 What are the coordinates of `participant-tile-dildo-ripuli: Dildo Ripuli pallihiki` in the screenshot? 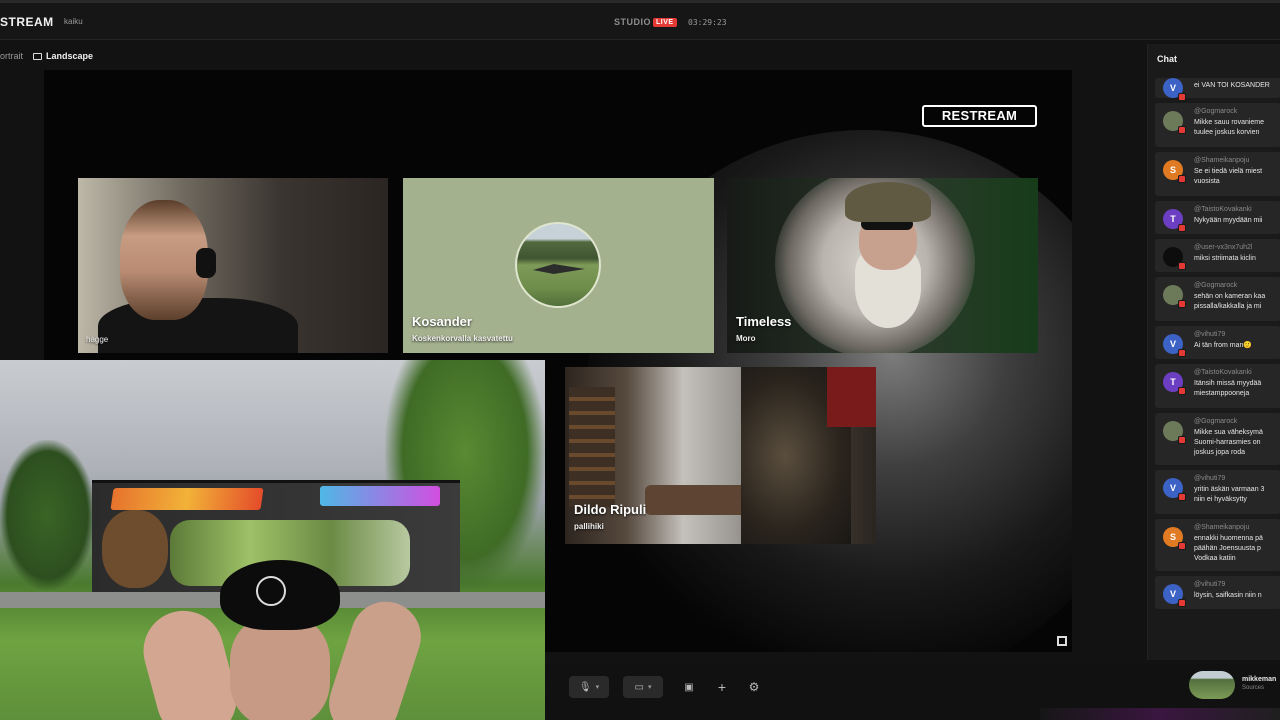 It's located at (720, 455).